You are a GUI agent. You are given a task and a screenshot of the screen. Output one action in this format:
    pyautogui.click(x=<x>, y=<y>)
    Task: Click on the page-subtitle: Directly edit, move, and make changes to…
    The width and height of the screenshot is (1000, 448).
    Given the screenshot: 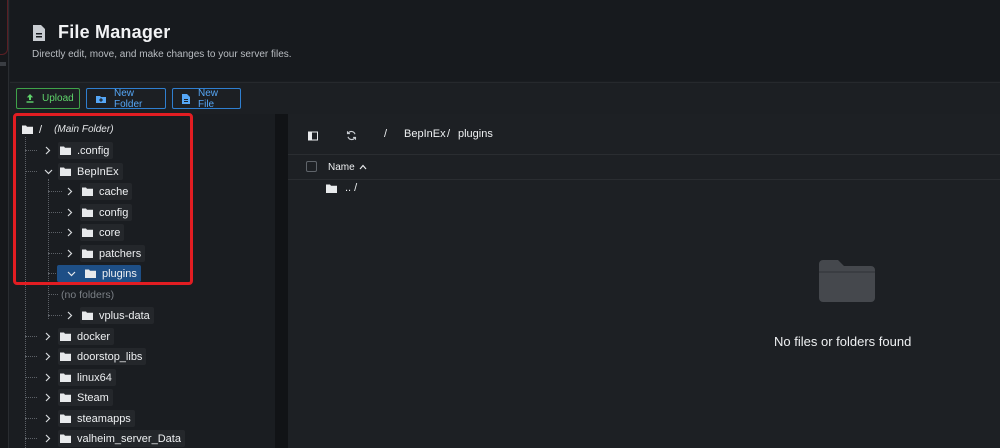 What is the action you would take?
    pyautogui.click(x=162, y=54)
    